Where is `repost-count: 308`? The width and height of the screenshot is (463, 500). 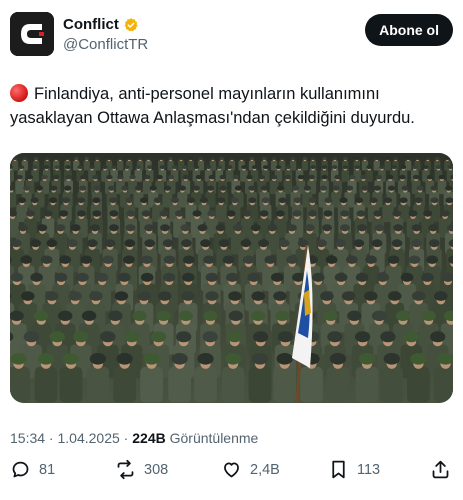
repost-count: 308 is located at coordinates (156, 469).